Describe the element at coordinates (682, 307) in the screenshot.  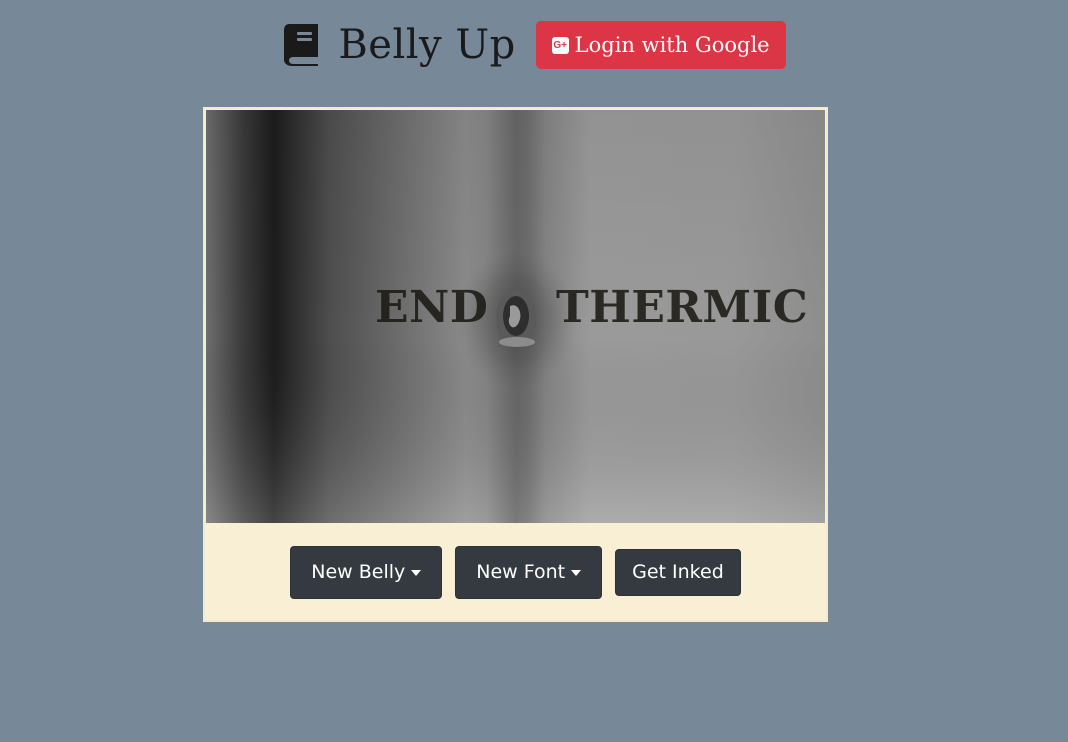
I see `tattoo-text-right: THERMIC` at that location.